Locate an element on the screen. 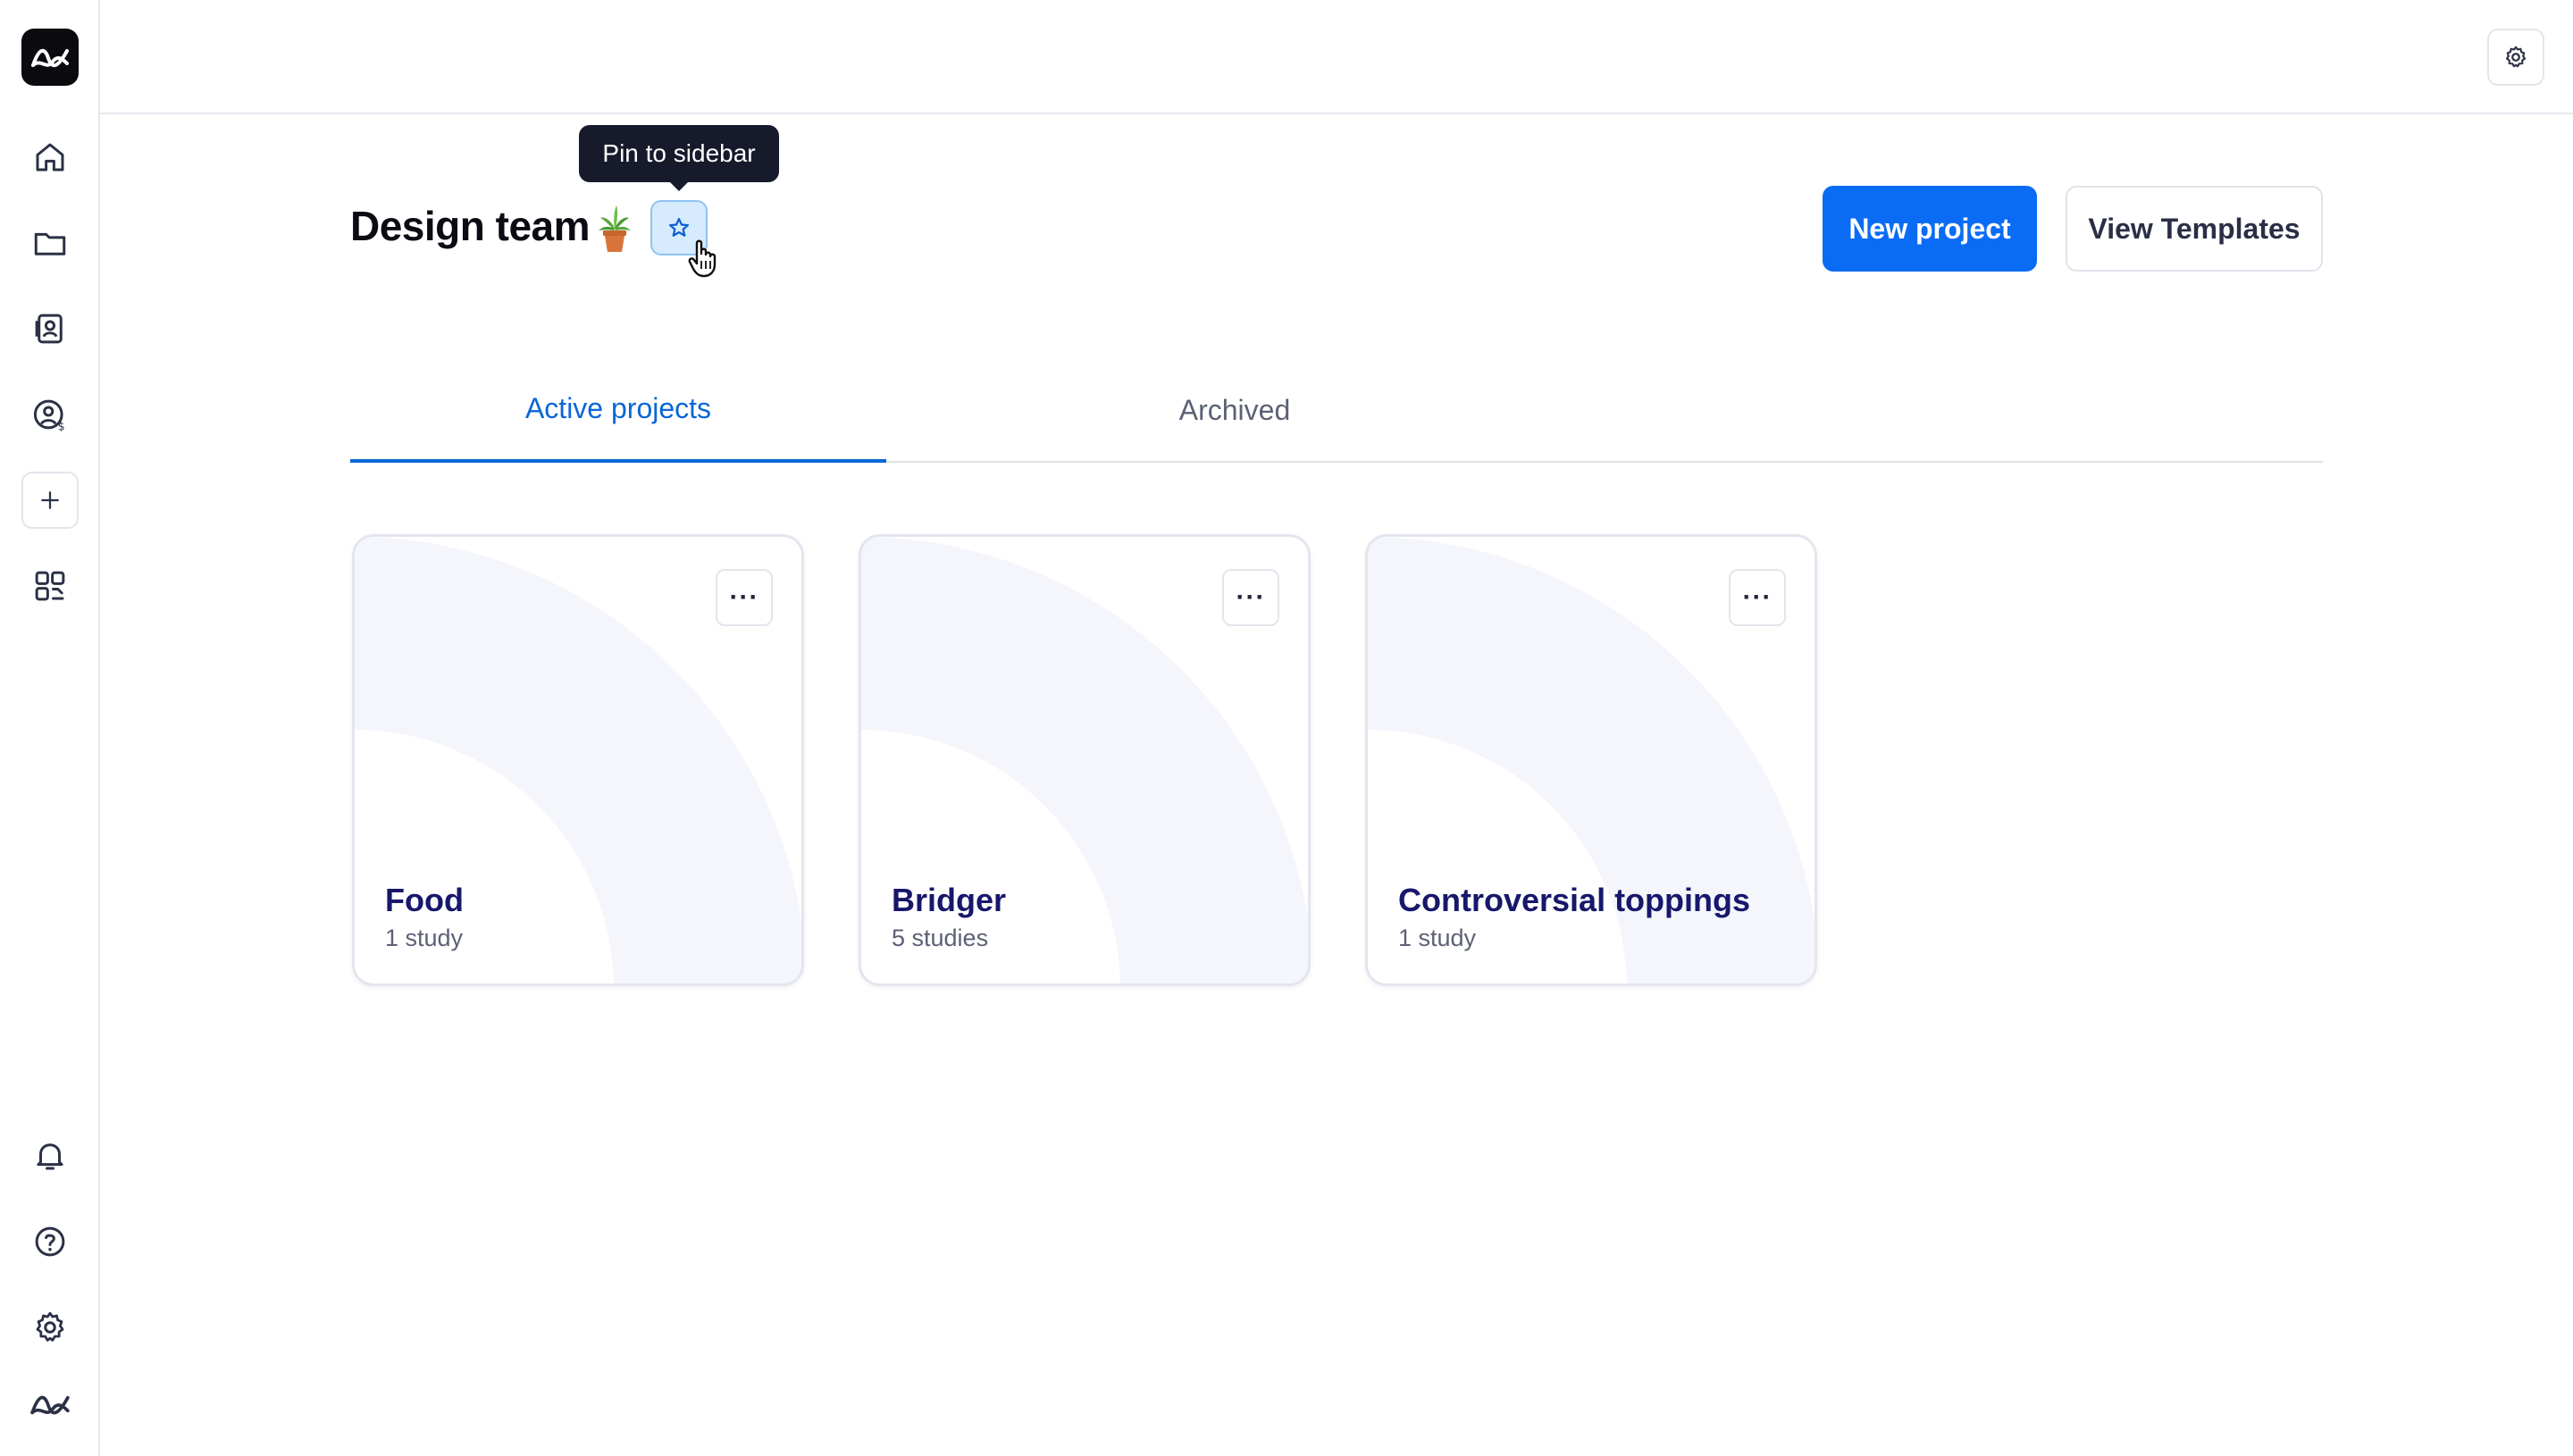 This screenshot has height=1456, width=2573. bell-icon is located at coordinates (50, 1156).